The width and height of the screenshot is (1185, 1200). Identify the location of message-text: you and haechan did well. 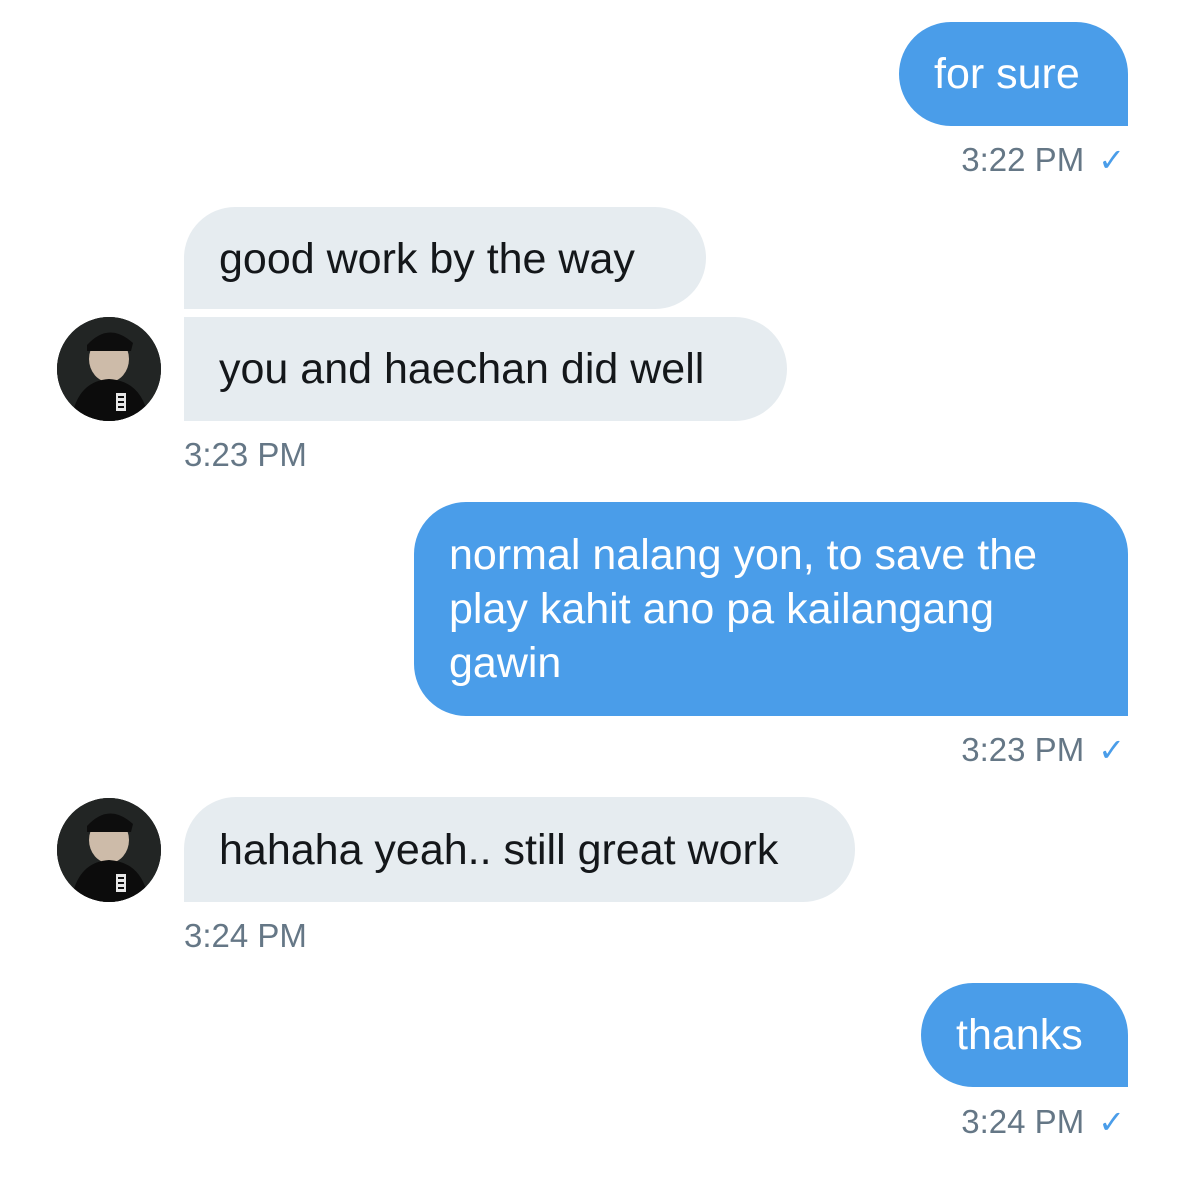
(462, 369).